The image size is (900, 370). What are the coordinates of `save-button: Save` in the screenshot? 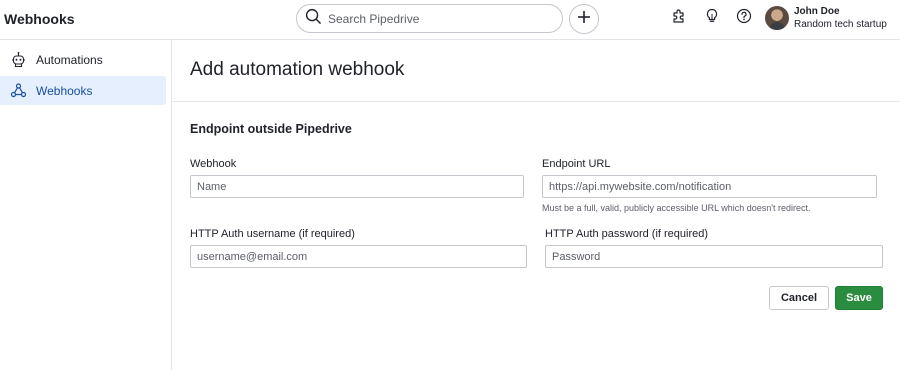 It's located at (859, 298).